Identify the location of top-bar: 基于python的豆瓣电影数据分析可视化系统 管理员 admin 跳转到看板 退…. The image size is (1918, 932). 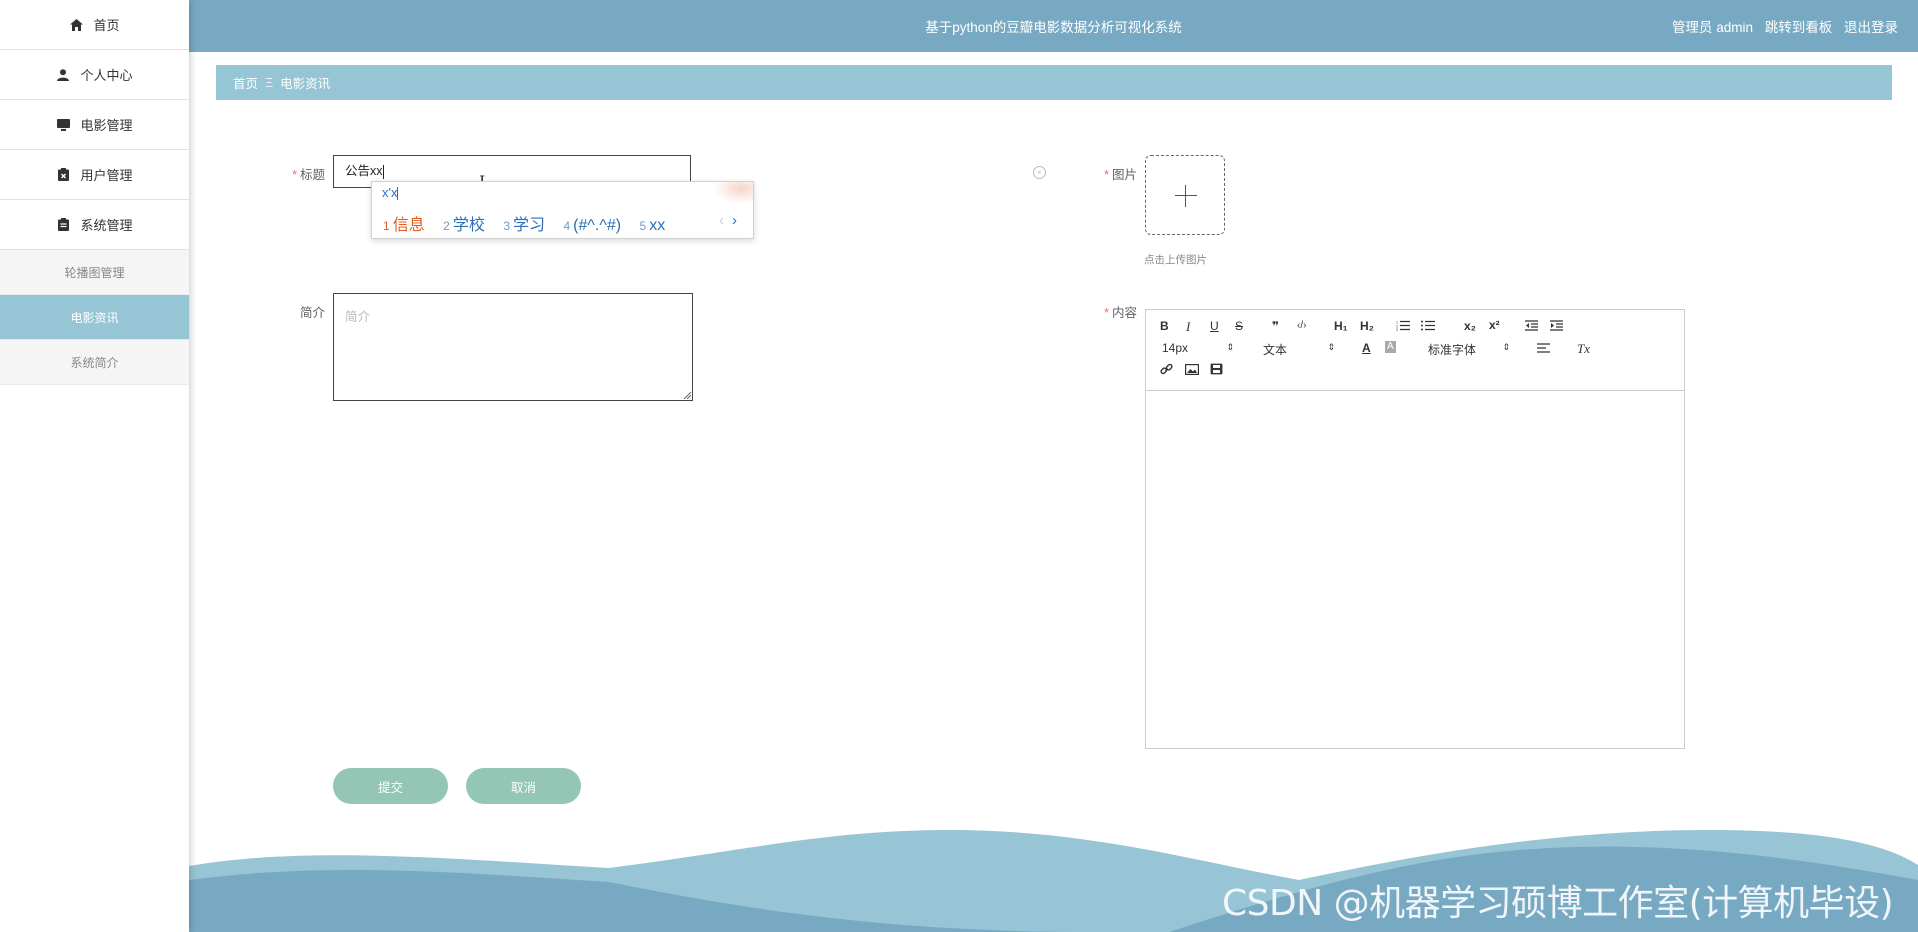
(1053, 26).